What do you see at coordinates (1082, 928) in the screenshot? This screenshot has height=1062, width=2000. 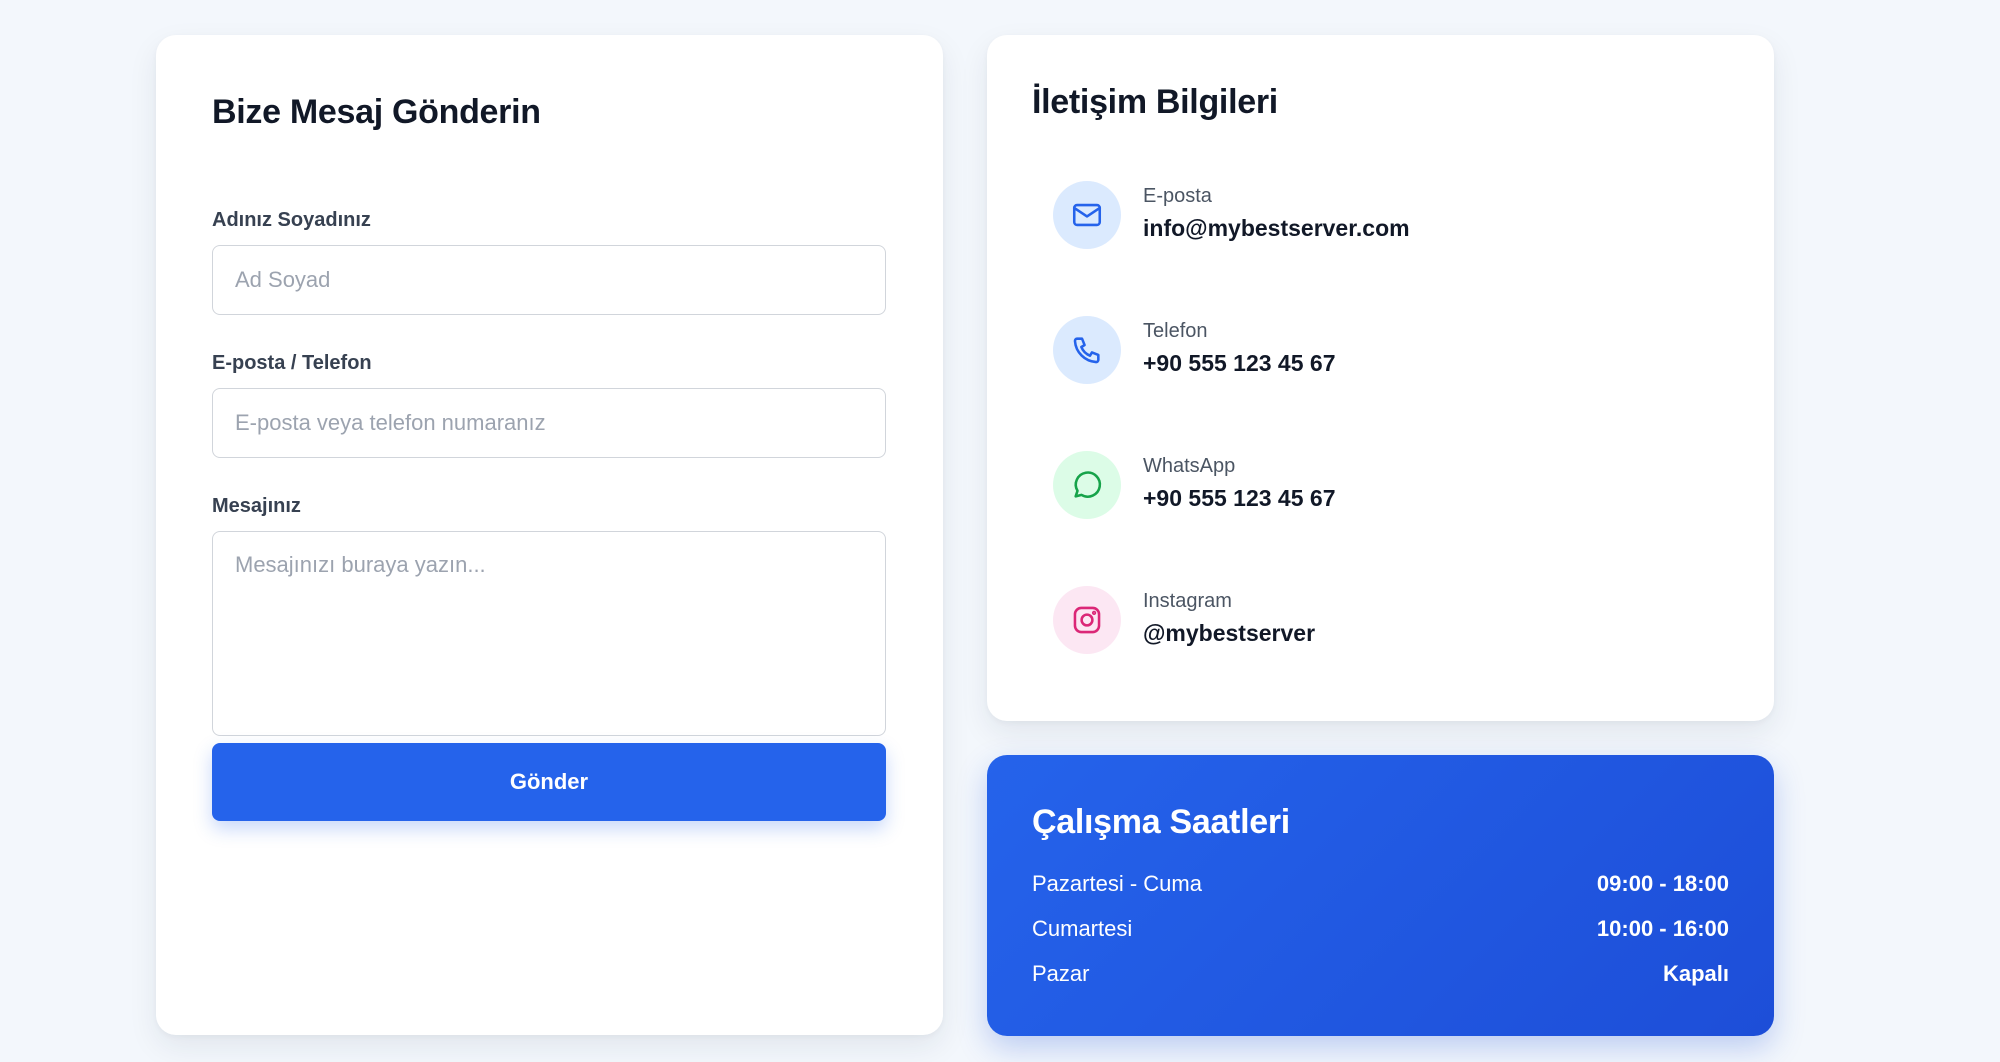 I see `hours-day: Cumartesi` at bounding box center [1082, 928].